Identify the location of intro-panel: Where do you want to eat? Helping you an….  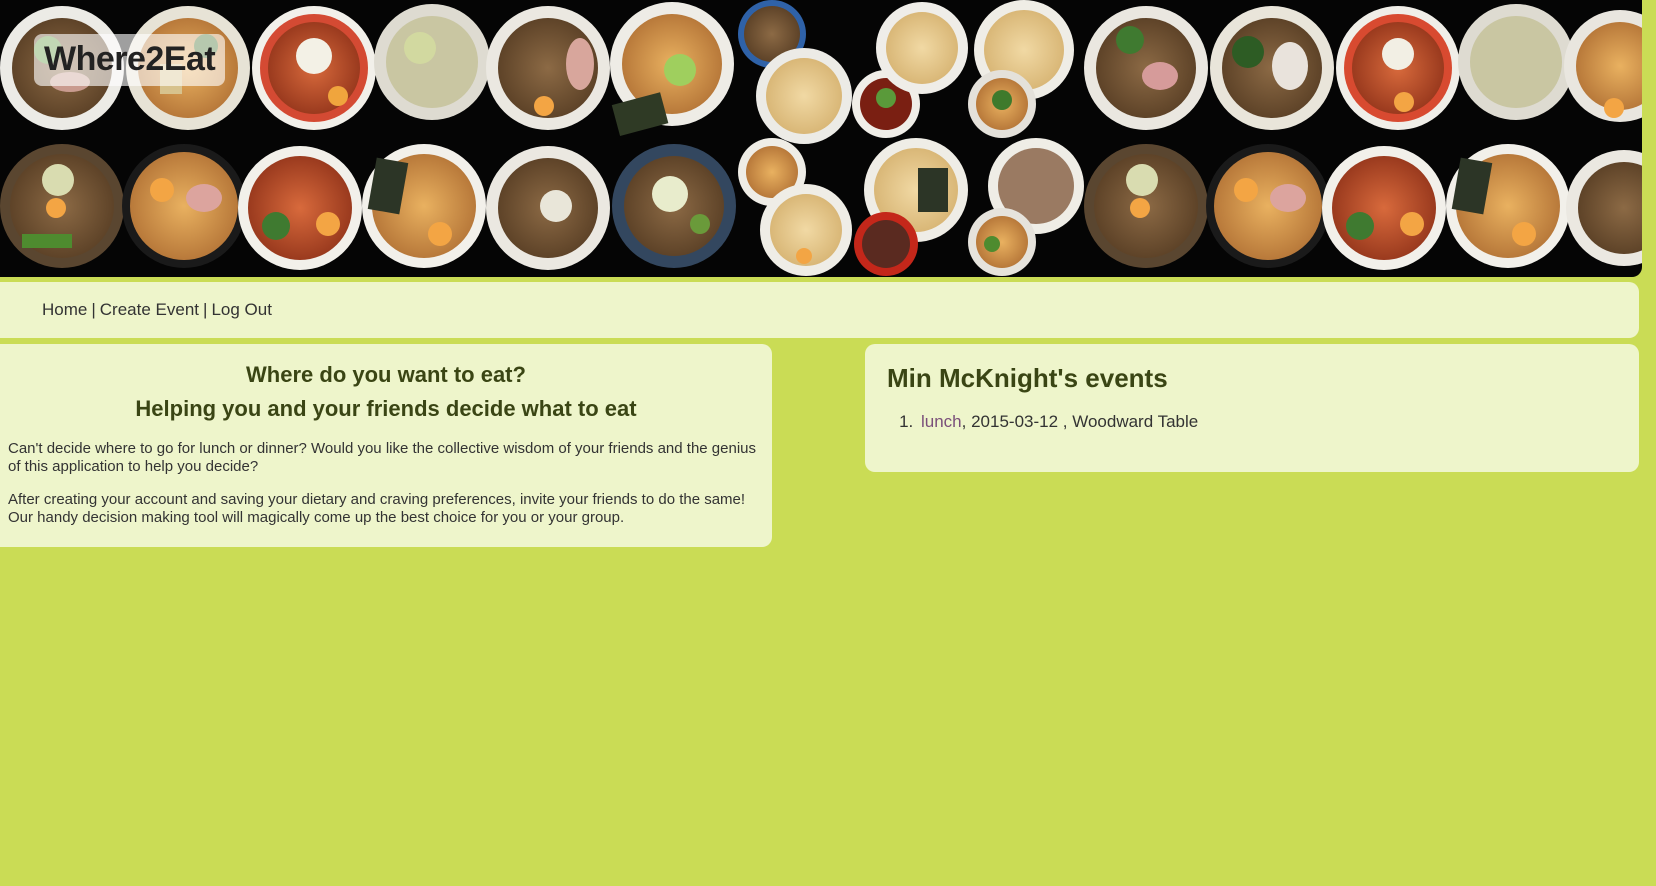
(386, 445).